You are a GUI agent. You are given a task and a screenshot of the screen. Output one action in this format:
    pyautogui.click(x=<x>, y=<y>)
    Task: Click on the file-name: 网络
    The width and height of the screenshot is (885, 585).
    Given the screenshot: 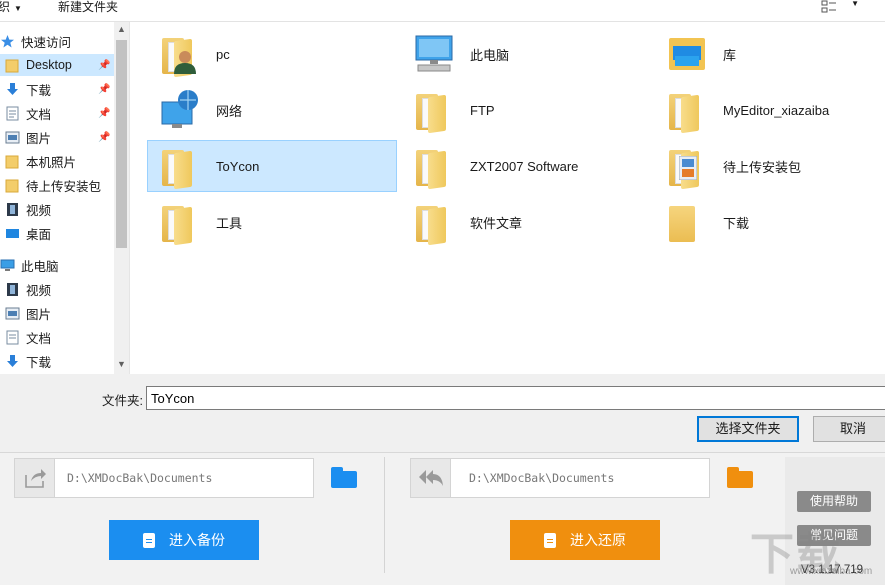 What is the action you would take?
    pyautogui.click(x=229, y=111)
    